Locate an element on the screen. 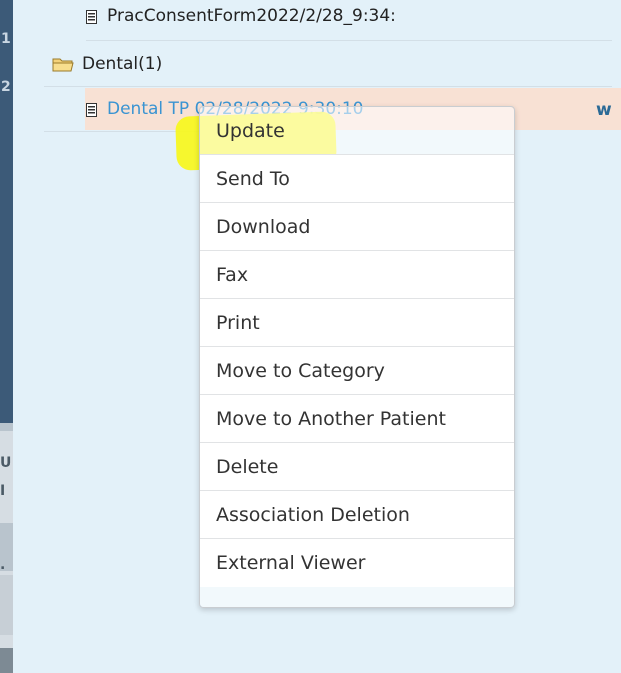 The image size is (621, 673). tree-folder-label: Dental(1) is located at coordinates (122, 64).